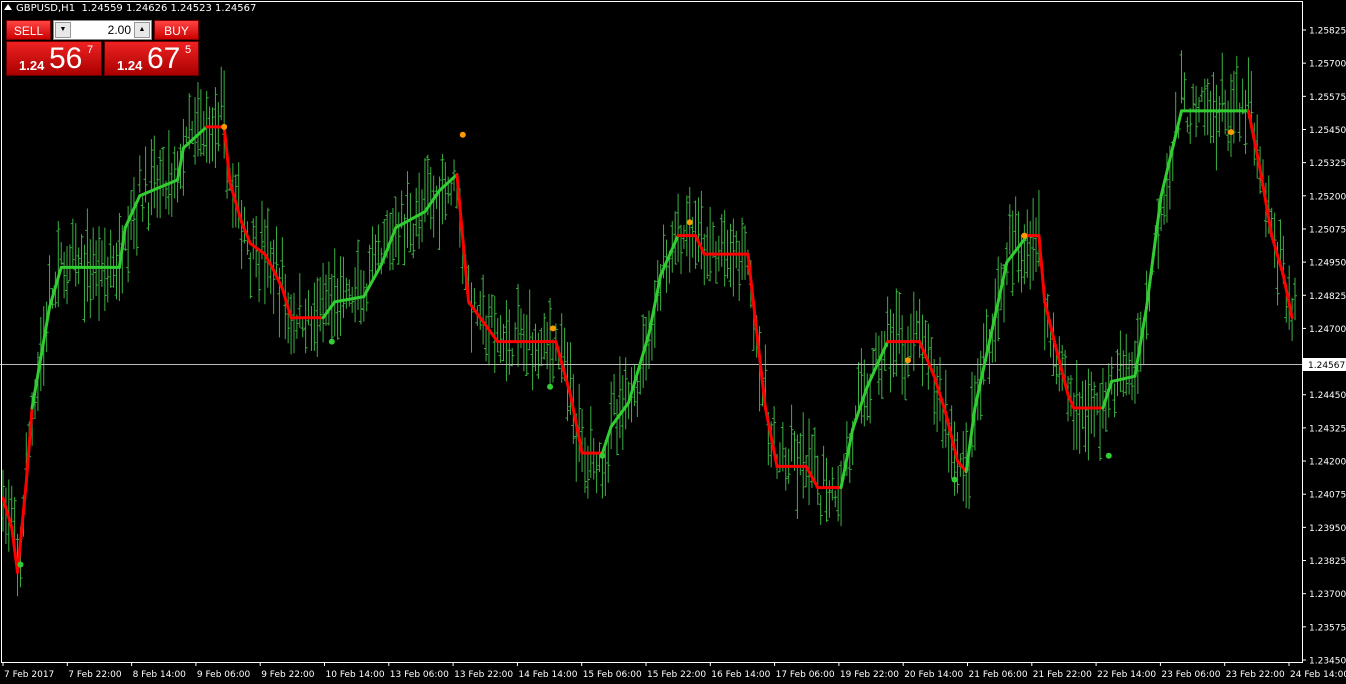 This screenshot has height=684, width=1346. I want to click on sell-quote: 1.24 56 7, so click(54, 58).